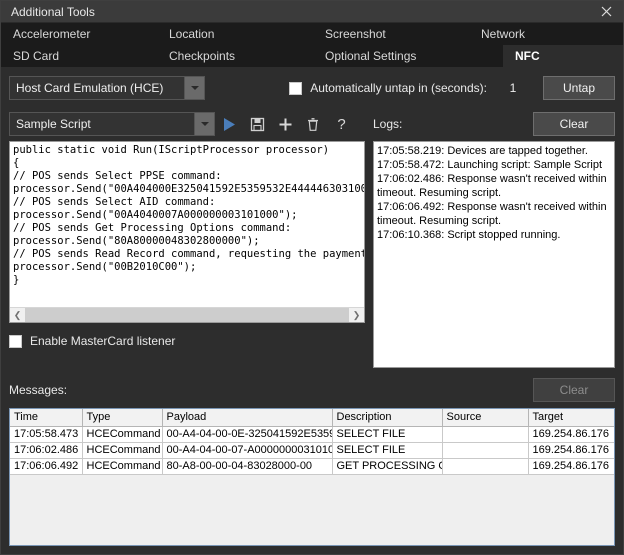 The image size is (624, 555). What do you see at coordinates (579, 88) in the screenshot?
I see `untap-button: Untap` at bounding box center [579, 88].